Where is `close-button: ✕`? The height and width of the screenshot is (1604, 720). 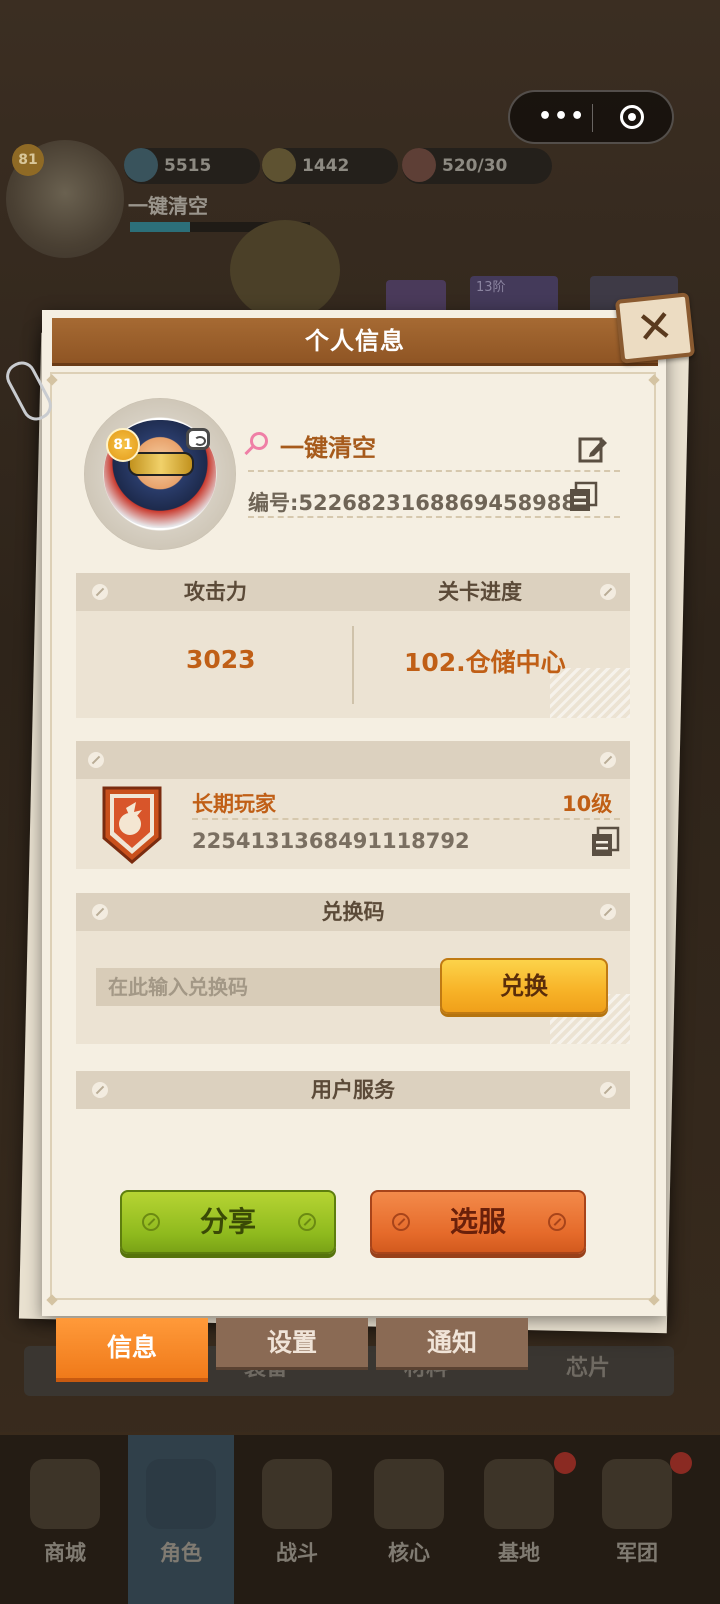
close-button: ✕ is located at coordinates (655, 328).